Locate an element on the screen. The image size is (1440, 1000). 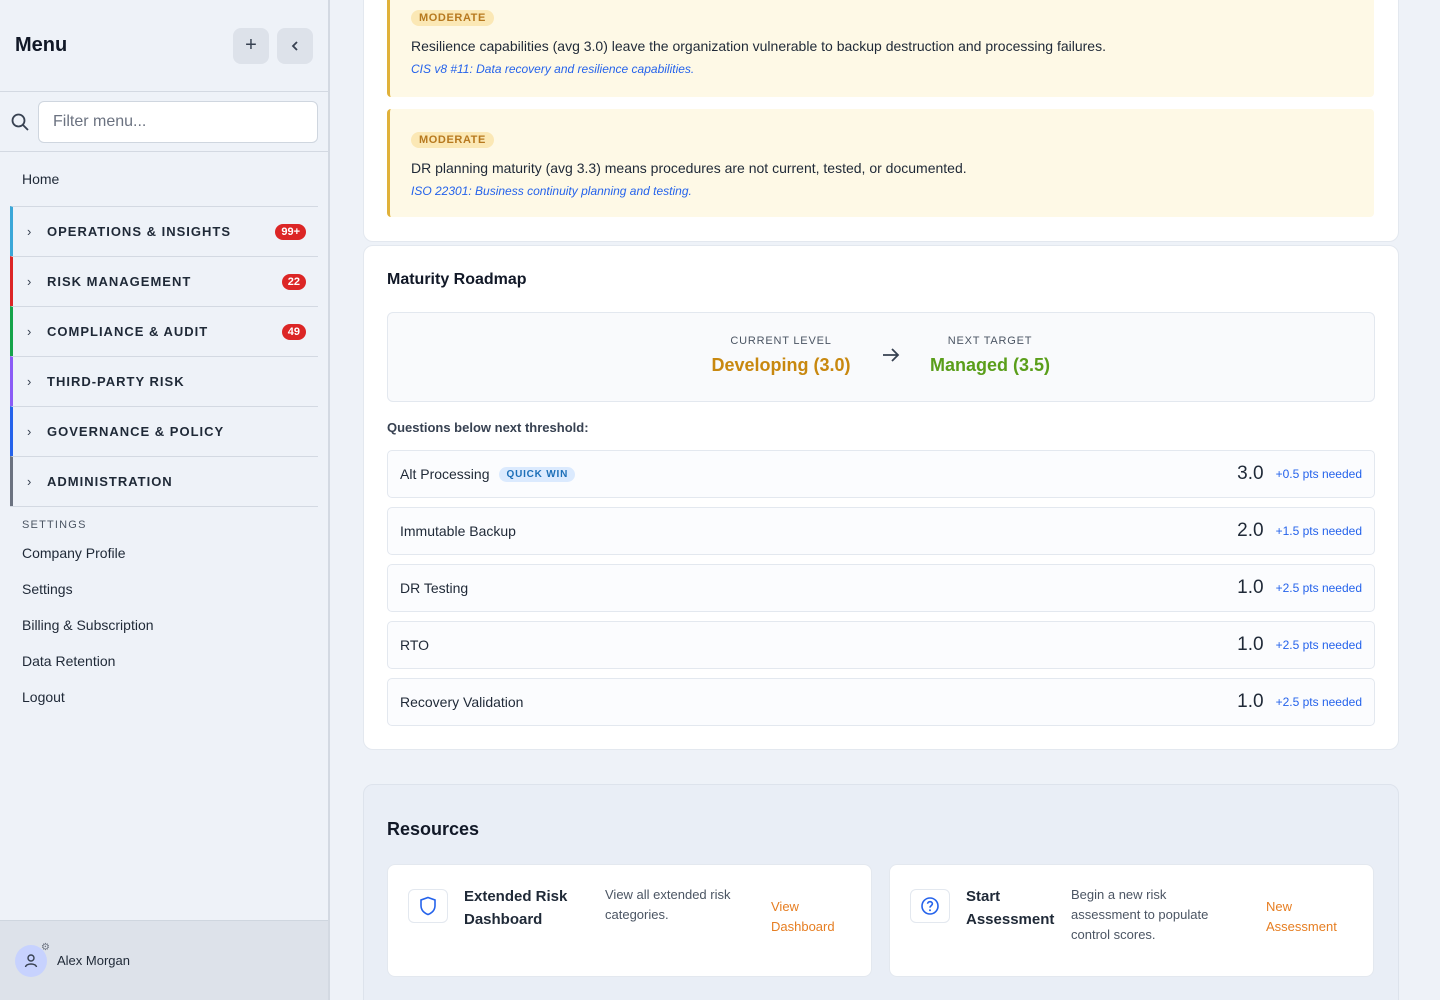
nav-group-compliance: › COMPLIANCE & AUDIT 49 is located at coordinates (164, 331).